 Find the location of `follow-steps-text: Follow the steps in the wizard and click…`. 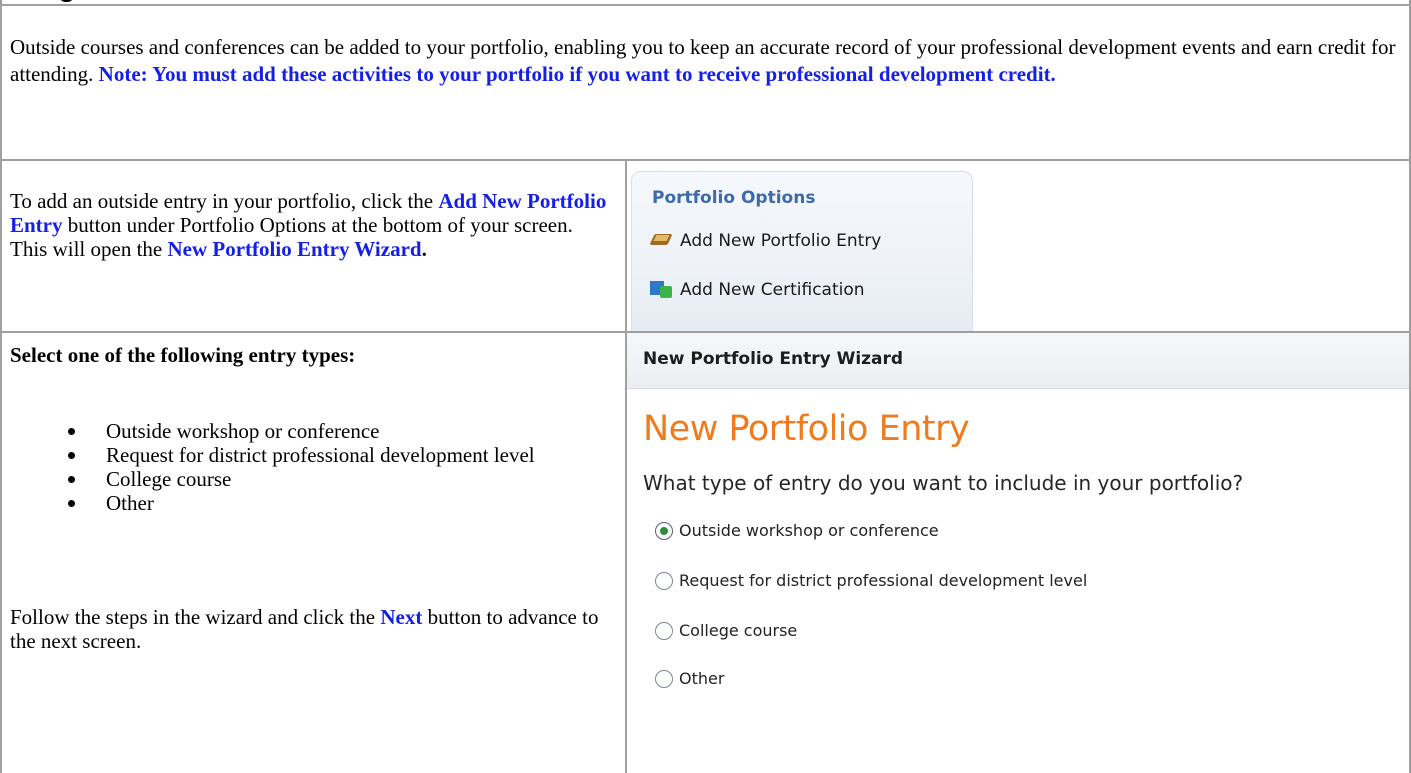

follow-steps-text: Follow the steps in the wizard and click… is located at coordinates (312, 629).